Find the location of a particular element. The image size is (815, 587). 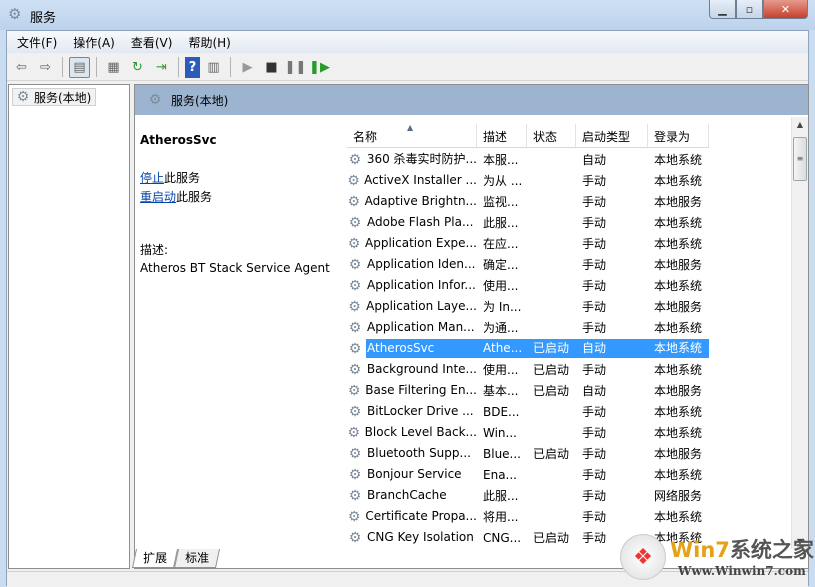

column-header-startup-type: 启动类型 is located at coordinates (612, 135).